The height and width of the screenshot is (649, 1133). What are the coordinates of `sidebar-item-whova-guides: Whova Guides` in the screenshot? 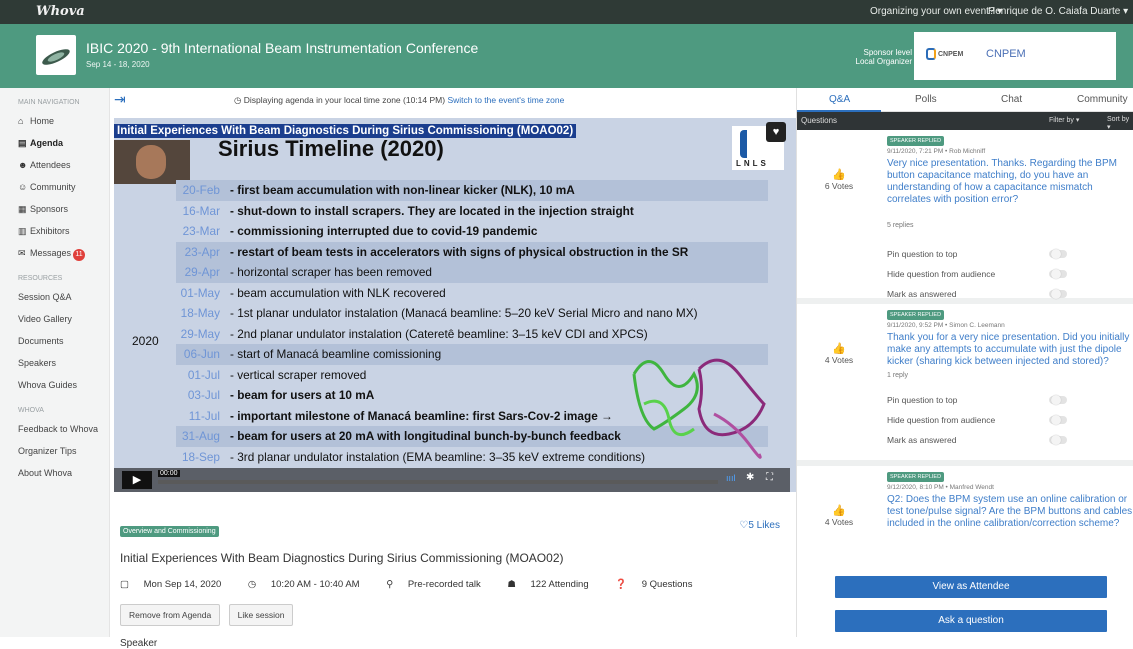 It's located at (54, 385).